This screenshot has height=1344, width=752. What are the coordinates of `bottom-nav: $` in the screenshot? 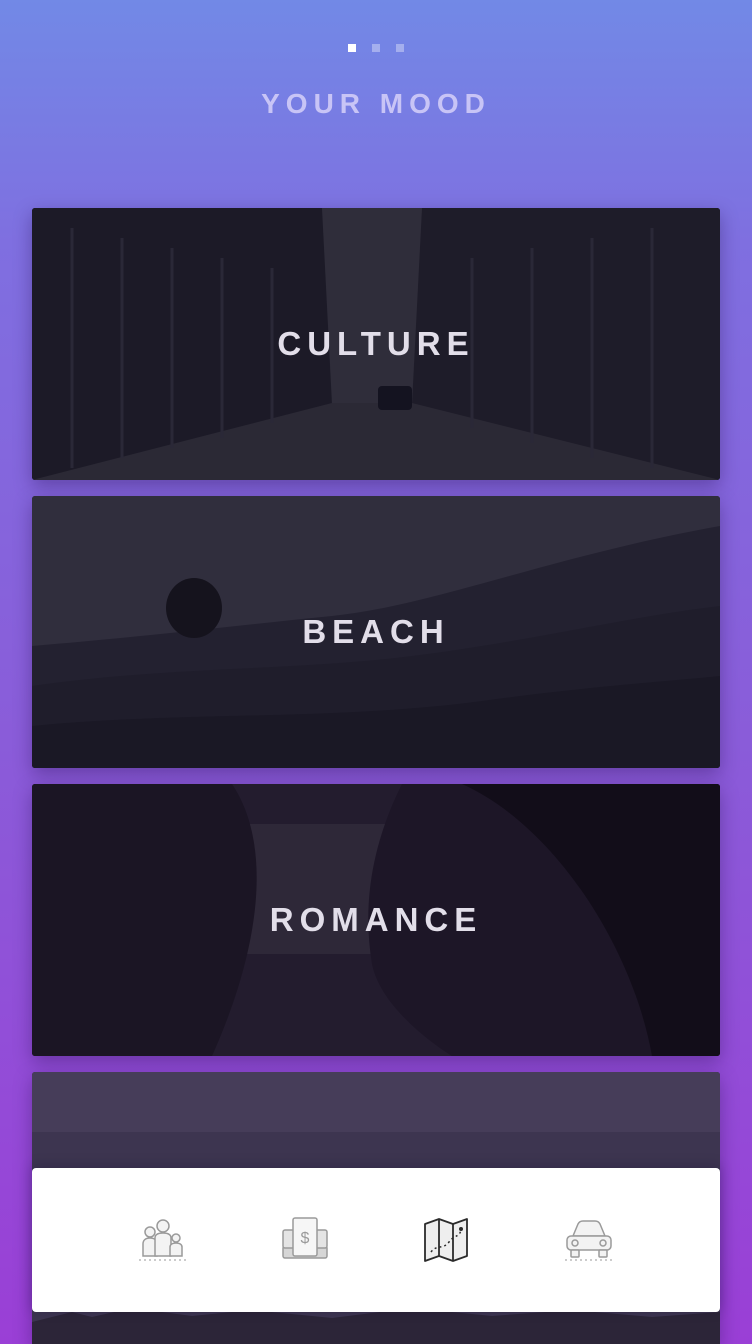 It's located at (376, 1240).